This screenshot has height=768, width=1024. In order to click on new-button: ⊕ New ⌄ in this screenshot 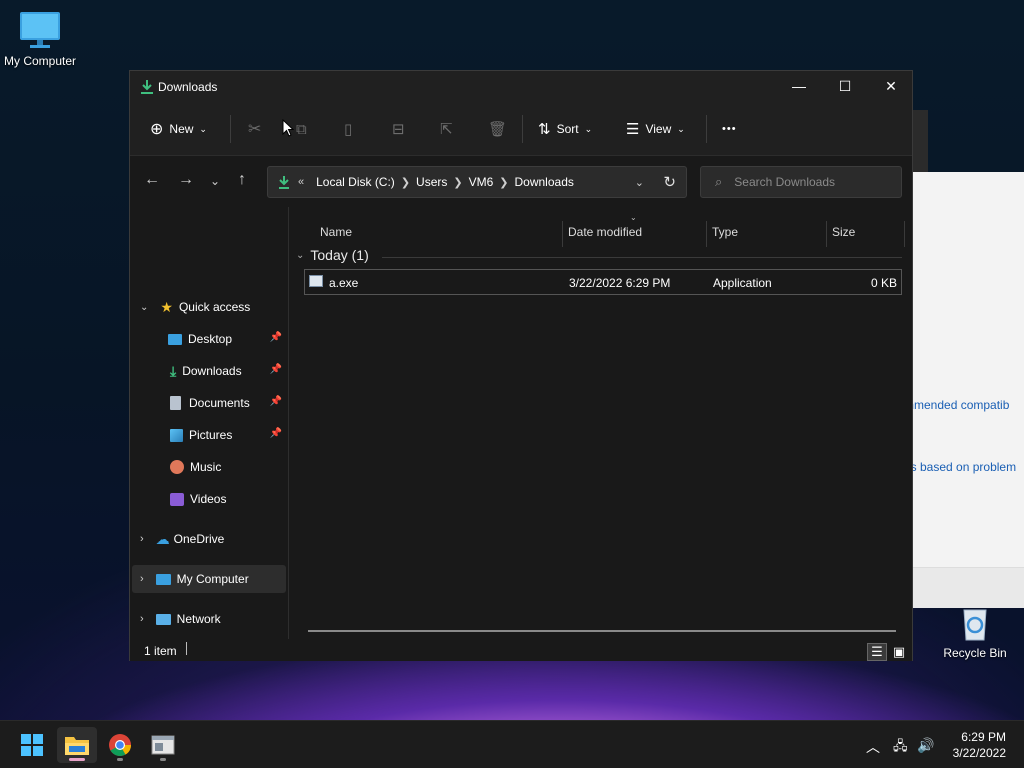, I will do `click(178, 129)`.